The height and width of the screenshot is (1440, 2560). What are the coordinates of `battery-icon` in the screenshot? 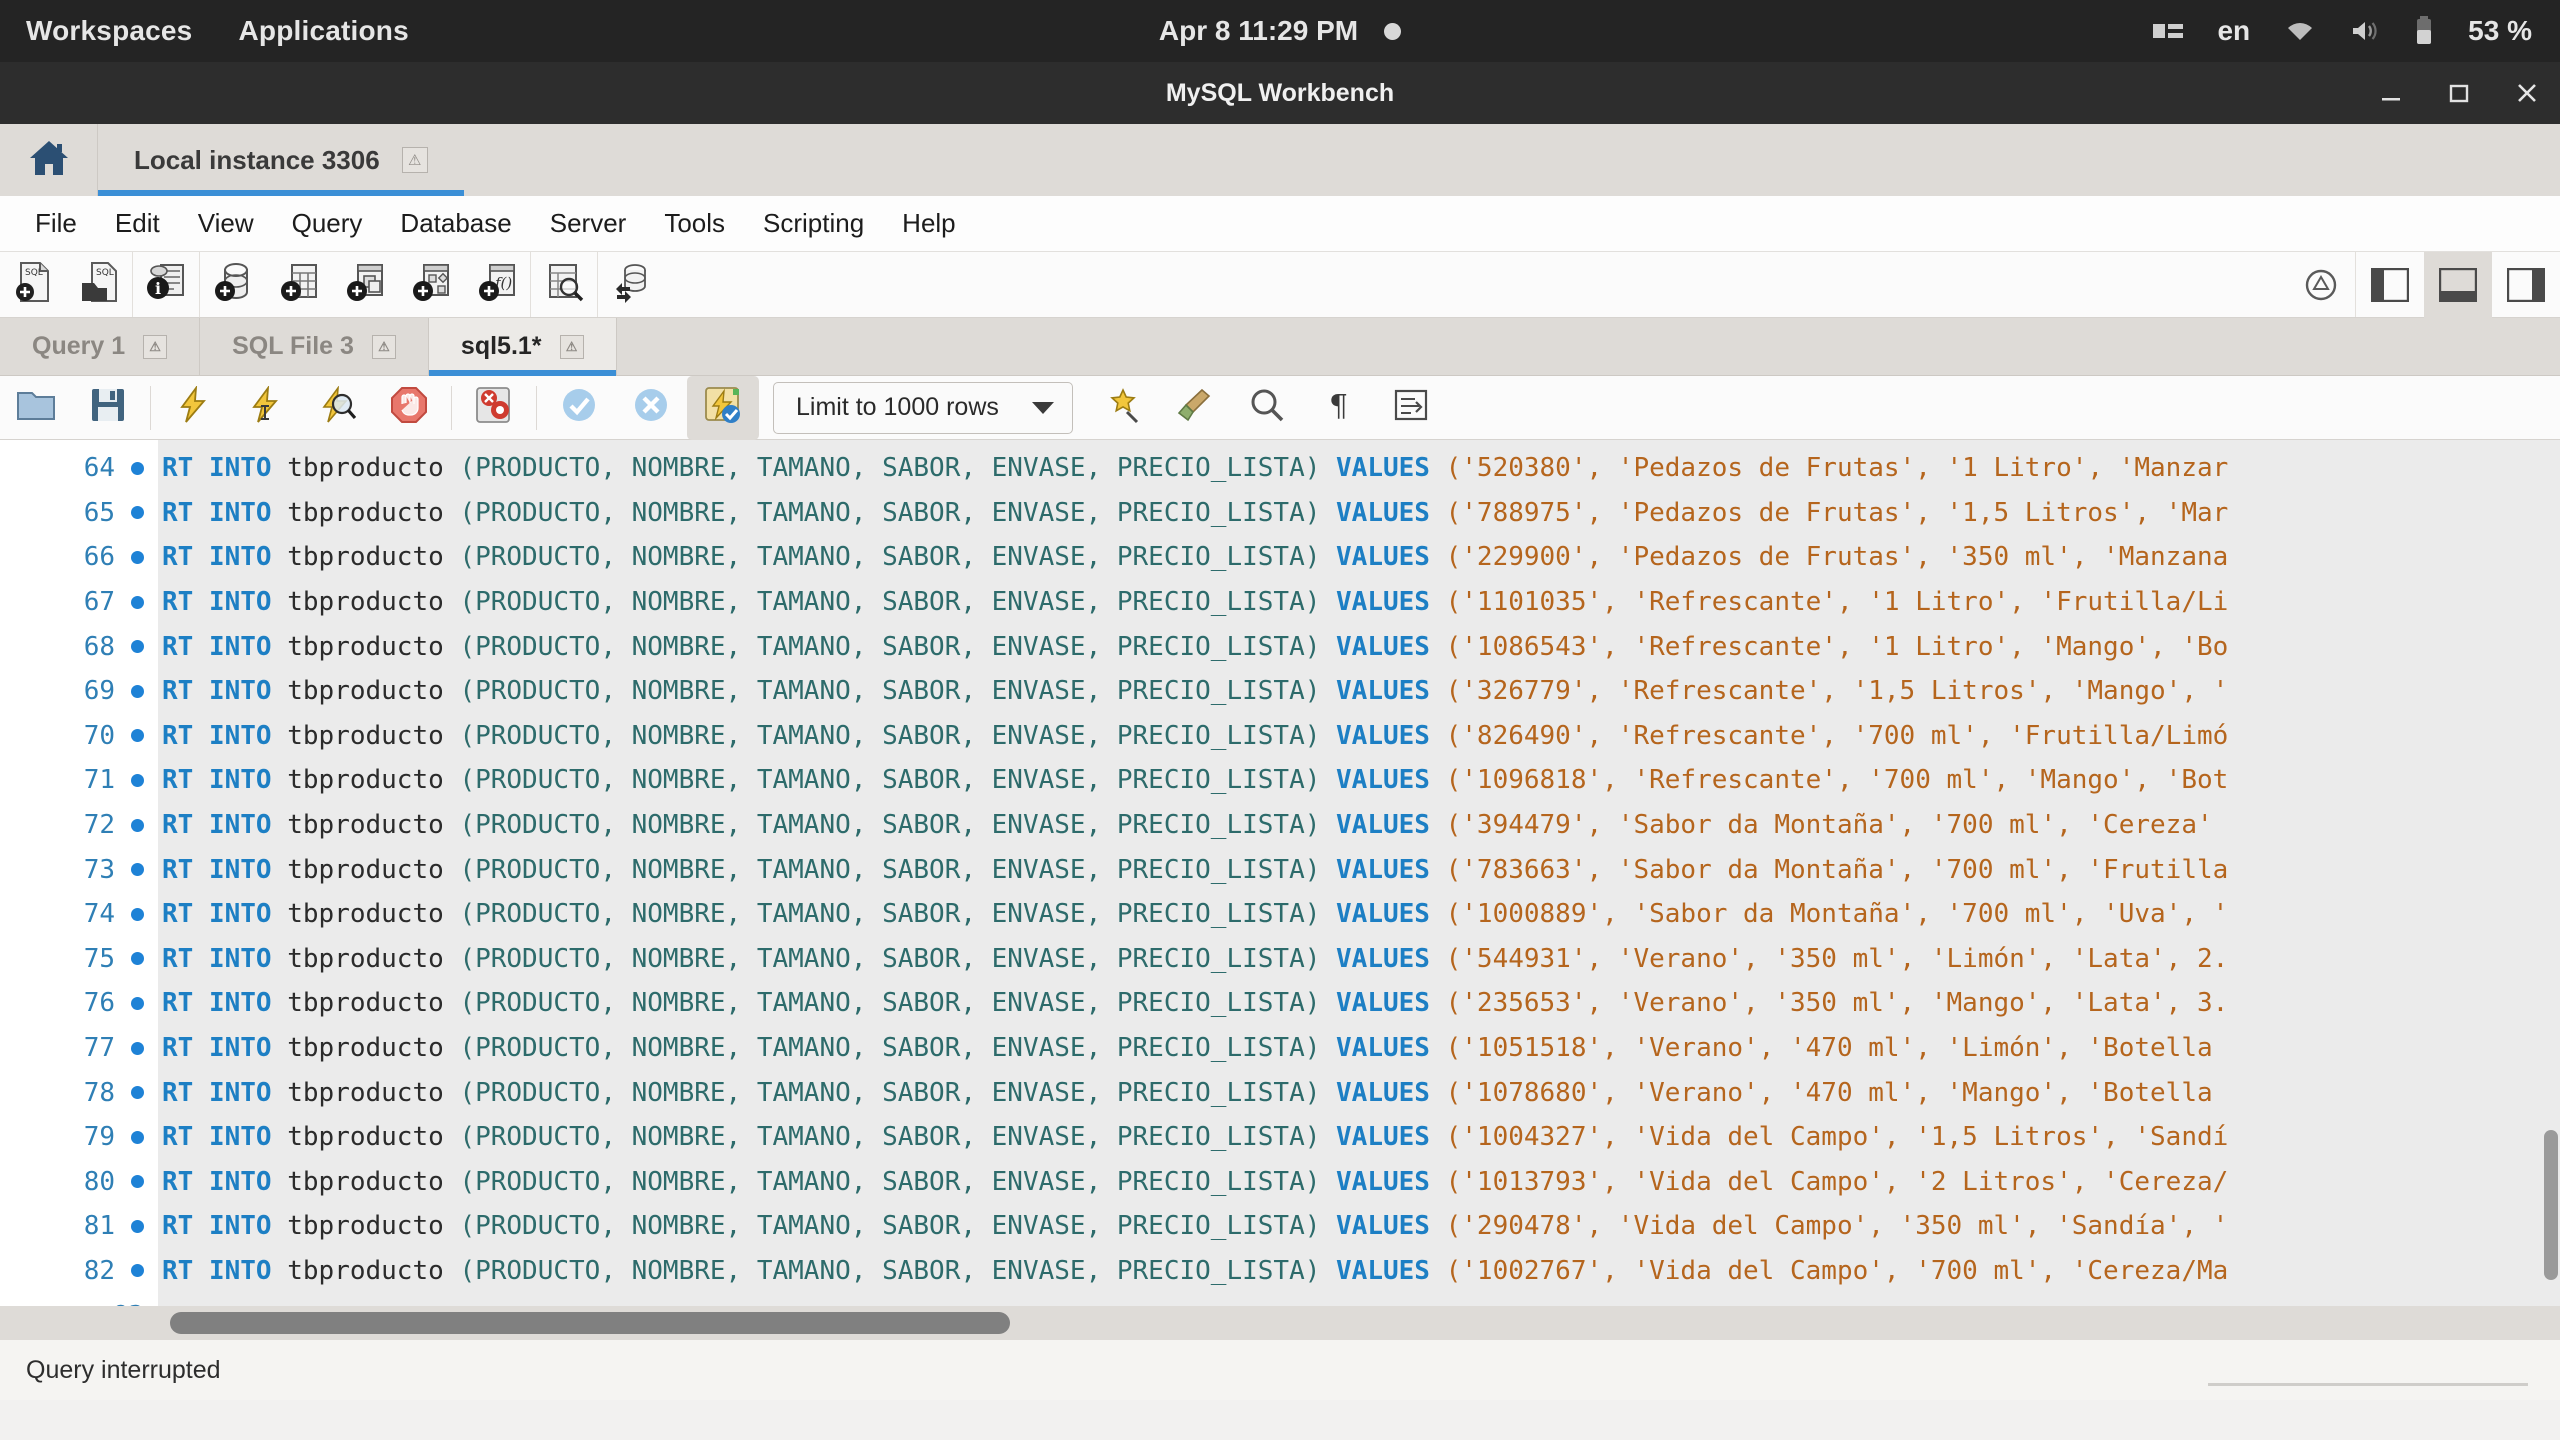 It's located at (2424, 31).